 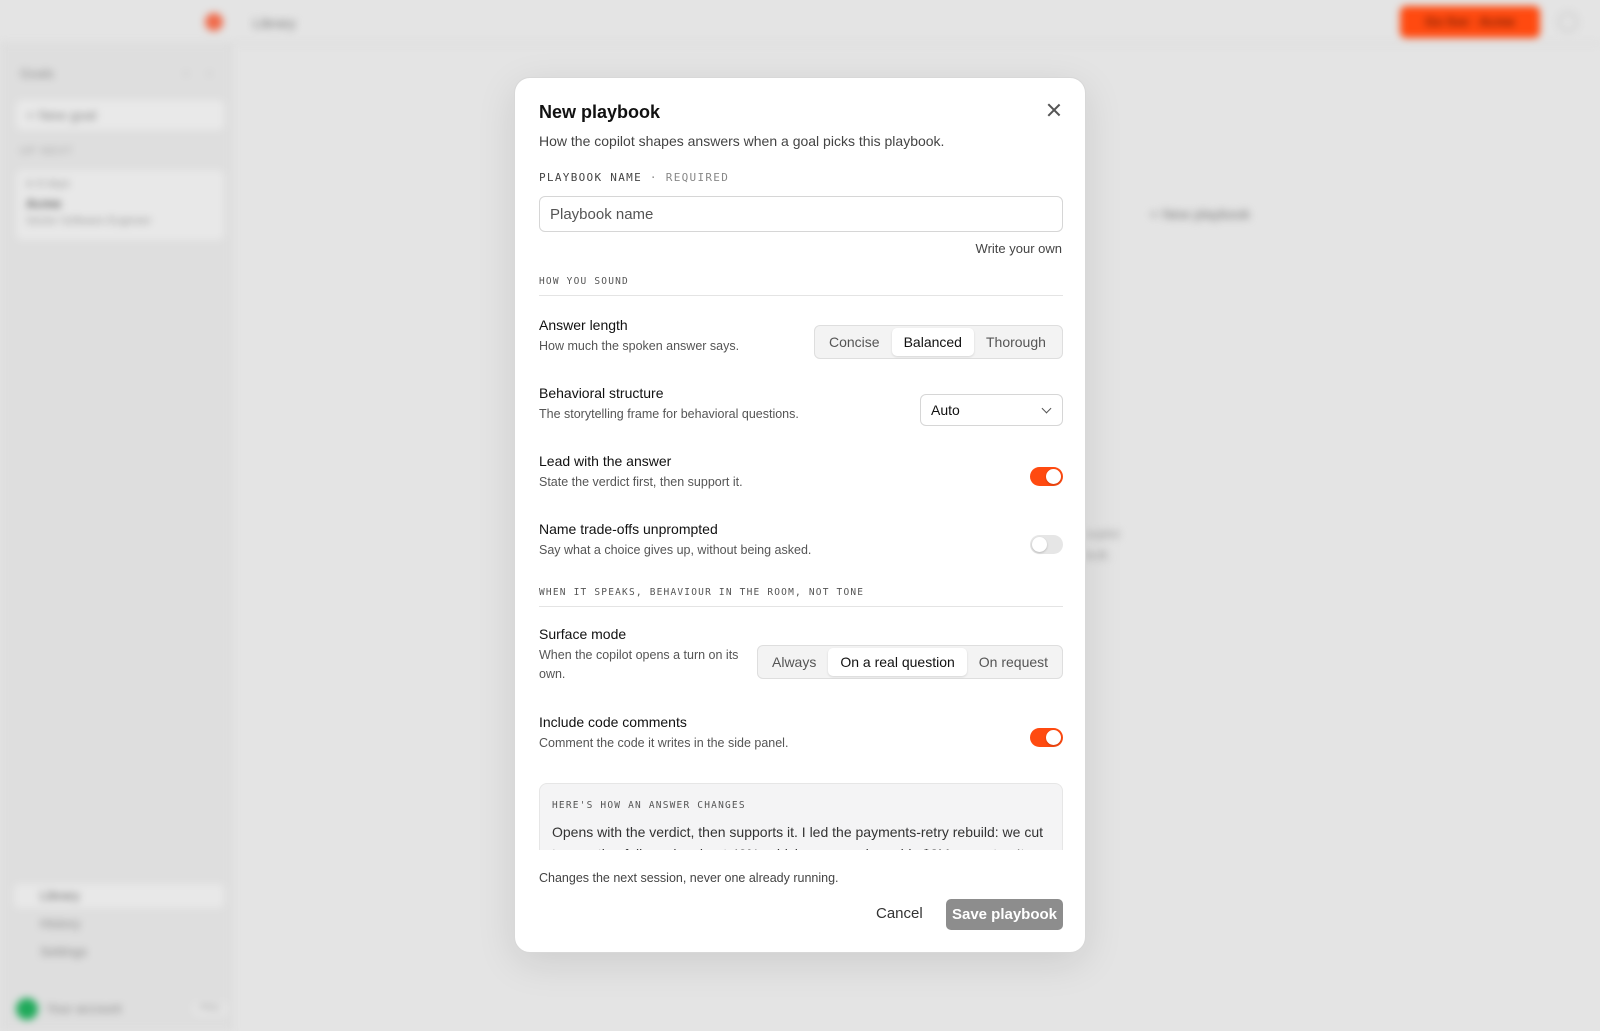 I want to click on avatar, so click(x=27, y=1009).